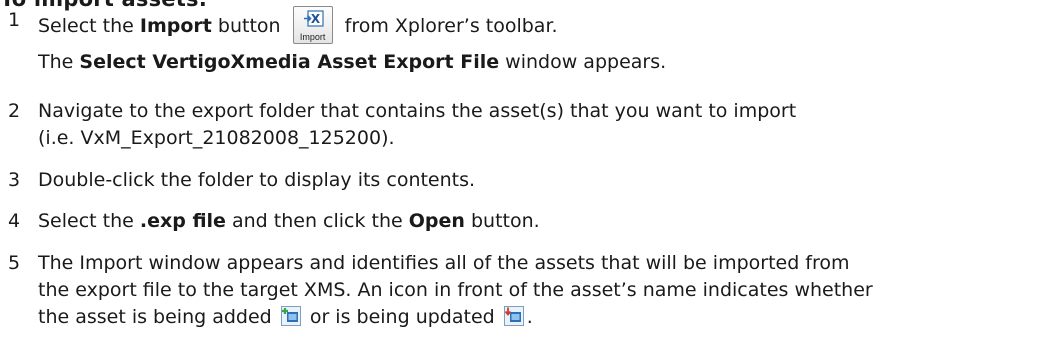  I want to click on step-number: 3, so click(14, 180).